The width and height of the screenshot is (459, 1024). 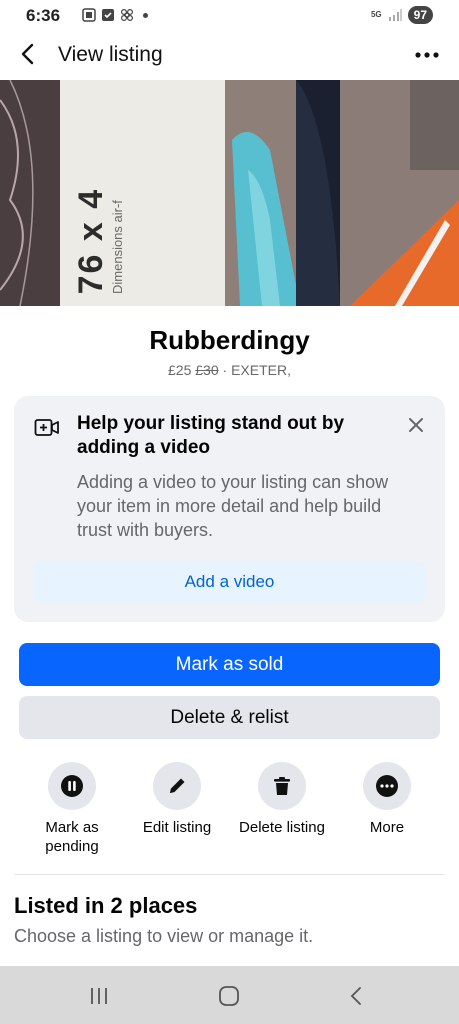 What do you see at coordinates (110, 54) in the screenshot?
I see `page-title: View listing` at bounding box center [110, 54].